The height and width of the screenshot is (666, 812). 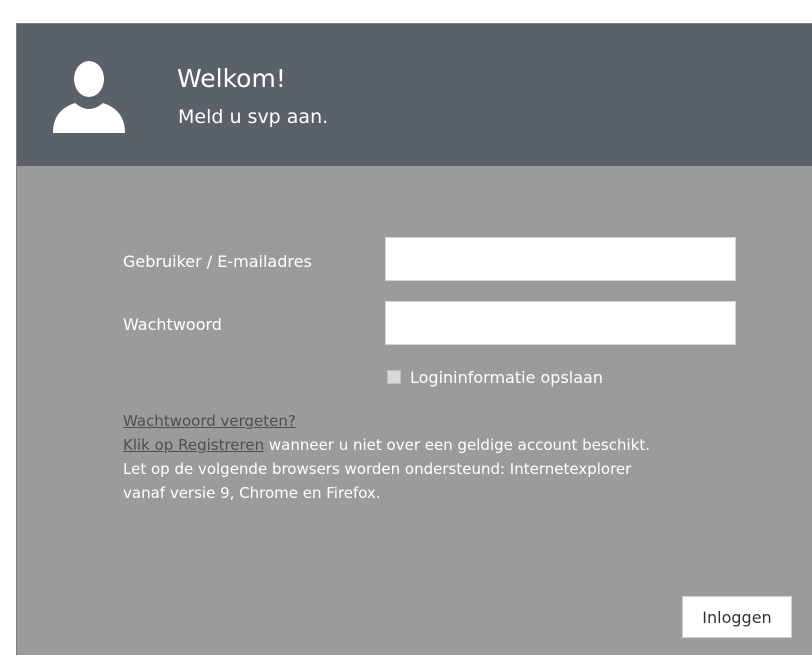 What do you see at coordinates (560, 323) in the screenshot?
I see `password-input` at bounding box center [560, 323].